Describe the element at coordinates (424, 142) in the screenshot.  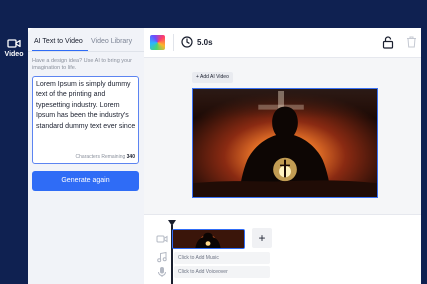
I see `right-frame-edge` at that location.